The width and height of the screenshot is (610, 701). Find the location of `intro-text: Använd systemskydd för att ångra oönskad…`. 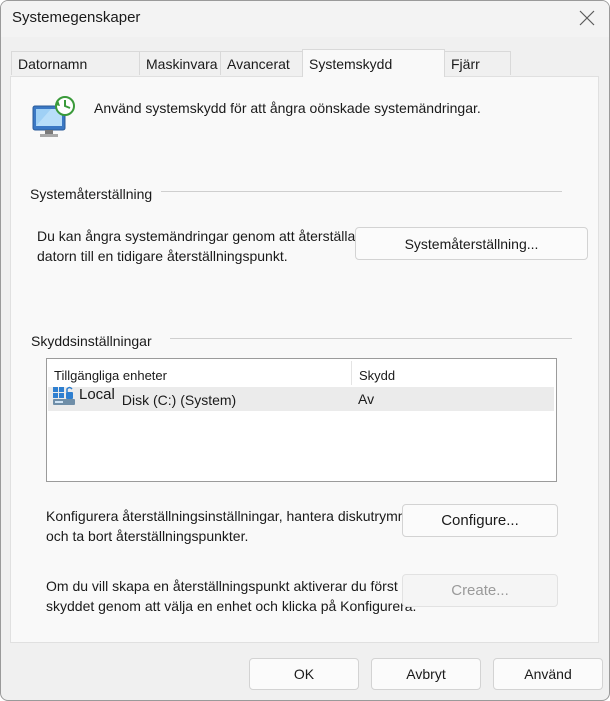

intro-text: Använd systemskydd för att ångra oönskad… is located at coordinates (287, 108).